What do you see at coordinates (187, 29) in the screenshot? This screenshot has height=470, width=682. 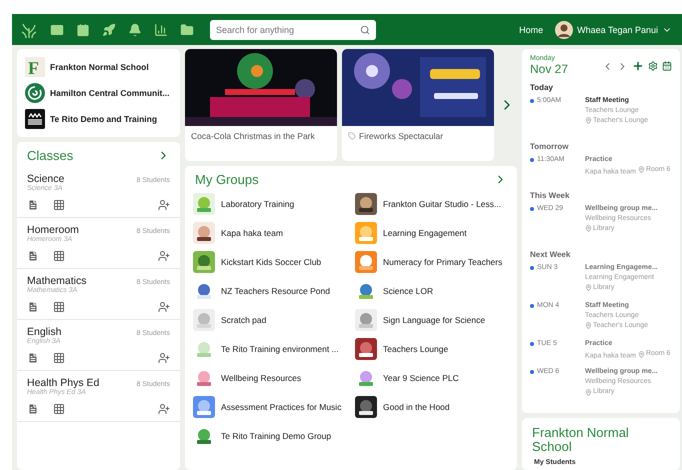 I see `folder-icon` at bounding box center [187, 29].